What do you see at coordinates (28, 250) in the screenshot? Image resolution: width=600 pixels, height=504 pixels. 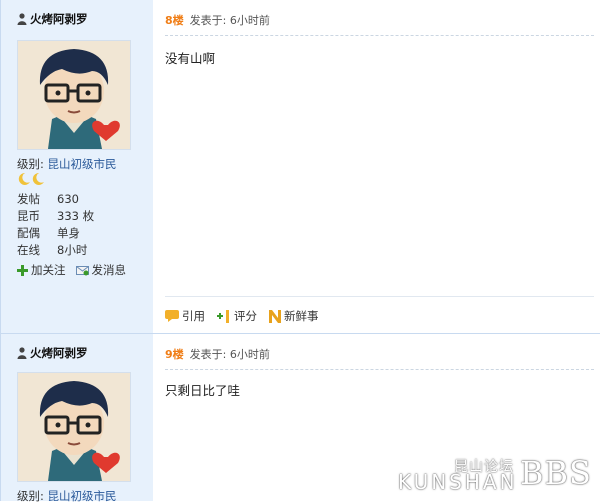 I see `stat-key: 在线` at bounding box center [28, 250].